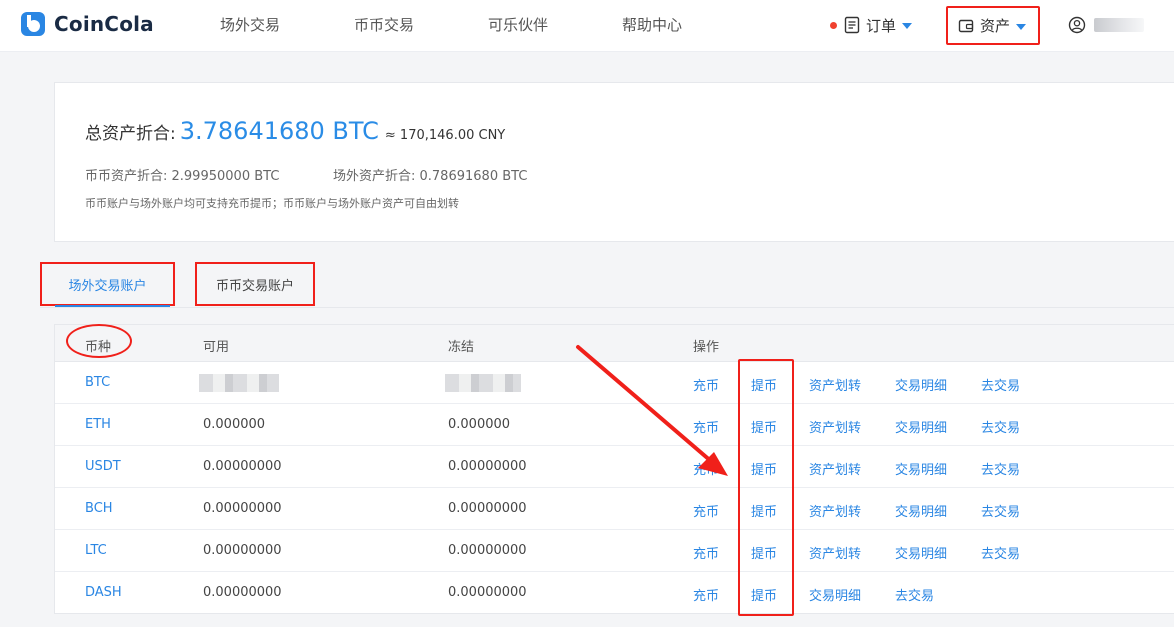 This screenshot has height=627, width=1174. I want to click on account-note: 币币账户与场外账户均可支持充币提币；币币账户与场外账户资产可自由划转, so click(272, 203).